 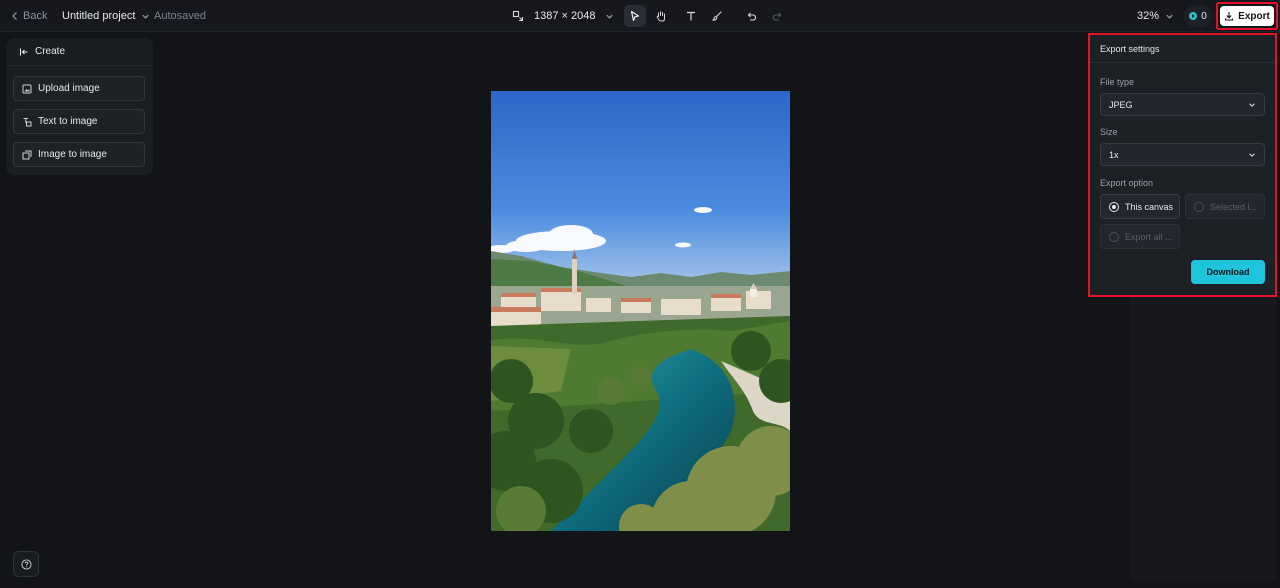 I want to click on image-to-image-button: Image to image, so click(x=79, y=154).